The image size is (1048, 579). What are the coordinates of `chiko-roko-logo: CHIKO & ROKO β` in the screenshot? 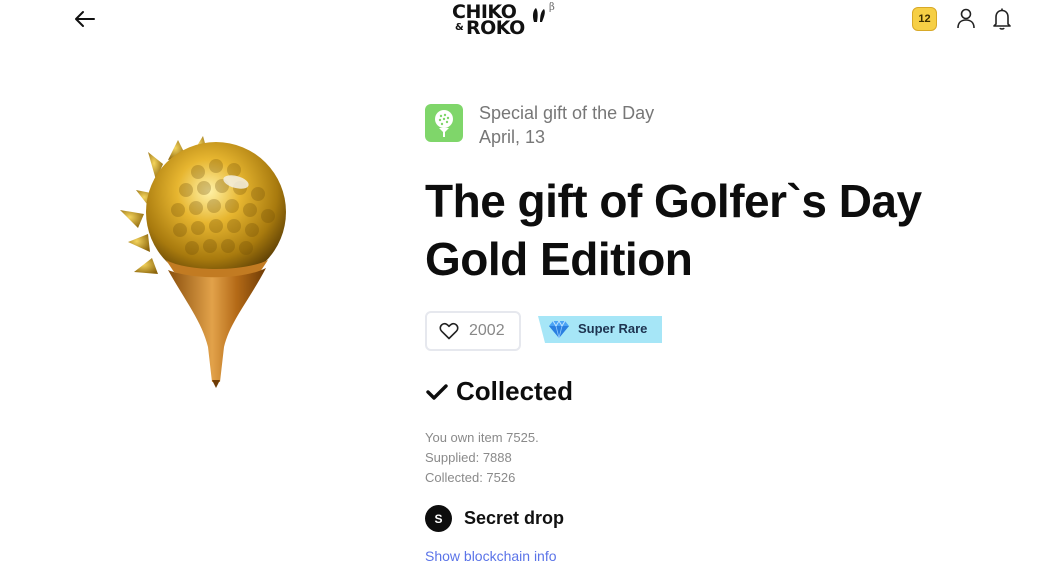 It's located at (507, 20).